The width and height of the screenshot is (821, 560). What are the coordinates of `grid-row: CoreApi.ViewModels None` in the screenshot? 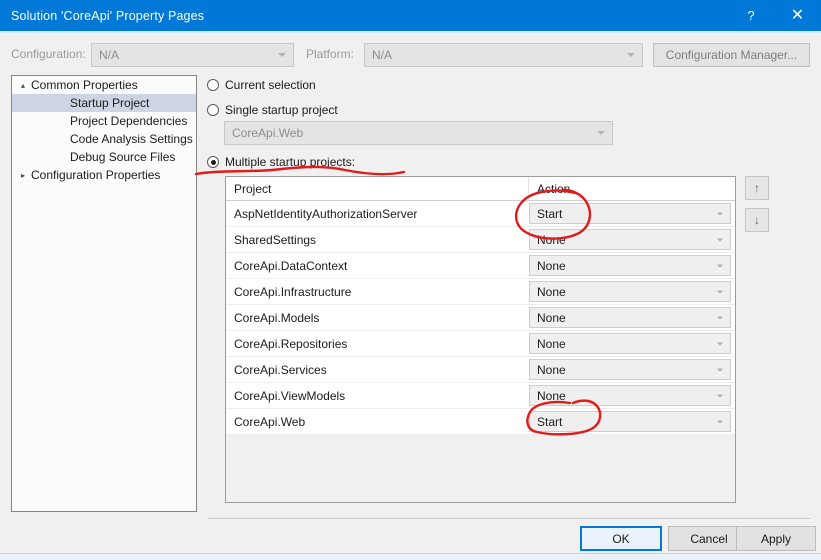 It's located at (480, 396).